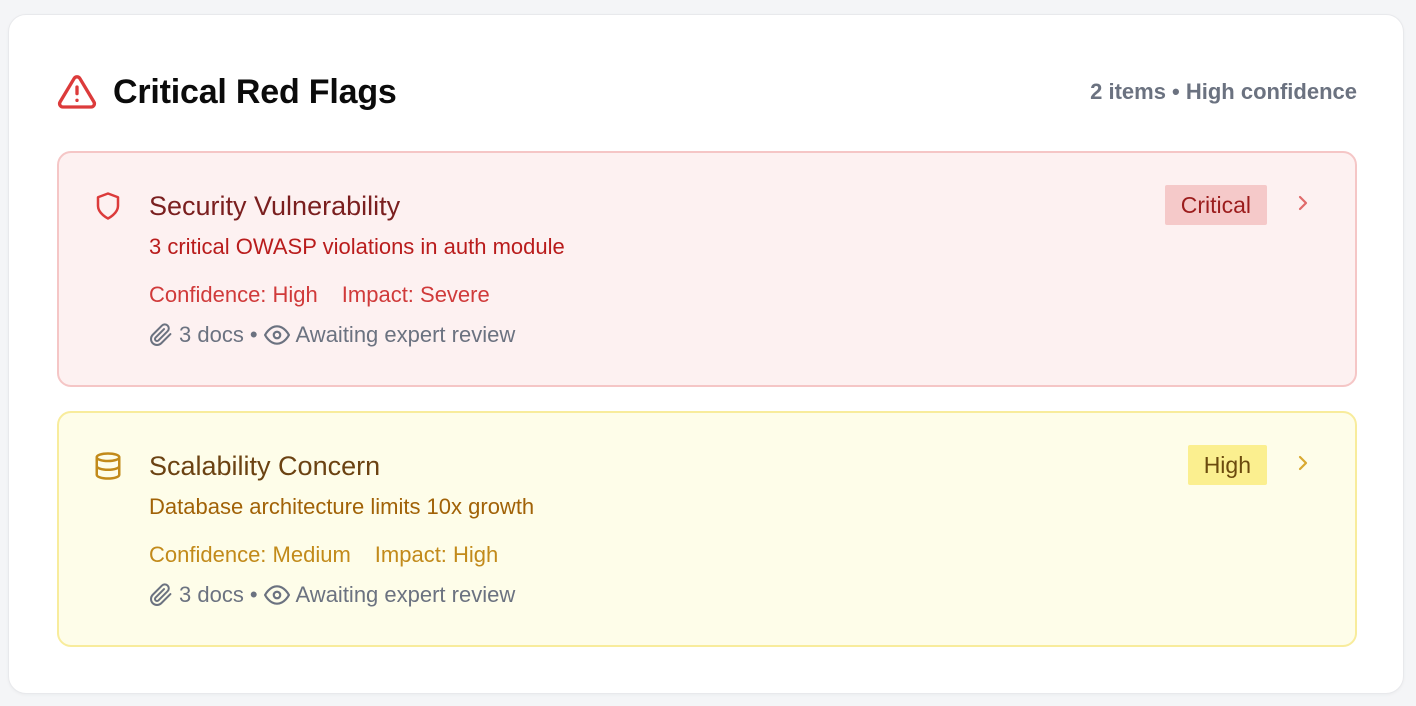 This screenshot has width=1416, height=706. What do you see at coordinates (682, 295) in the screenshot?
I see `flag-metrics: Confidence: High Impact: Severe` at bounding box center [682, 295].